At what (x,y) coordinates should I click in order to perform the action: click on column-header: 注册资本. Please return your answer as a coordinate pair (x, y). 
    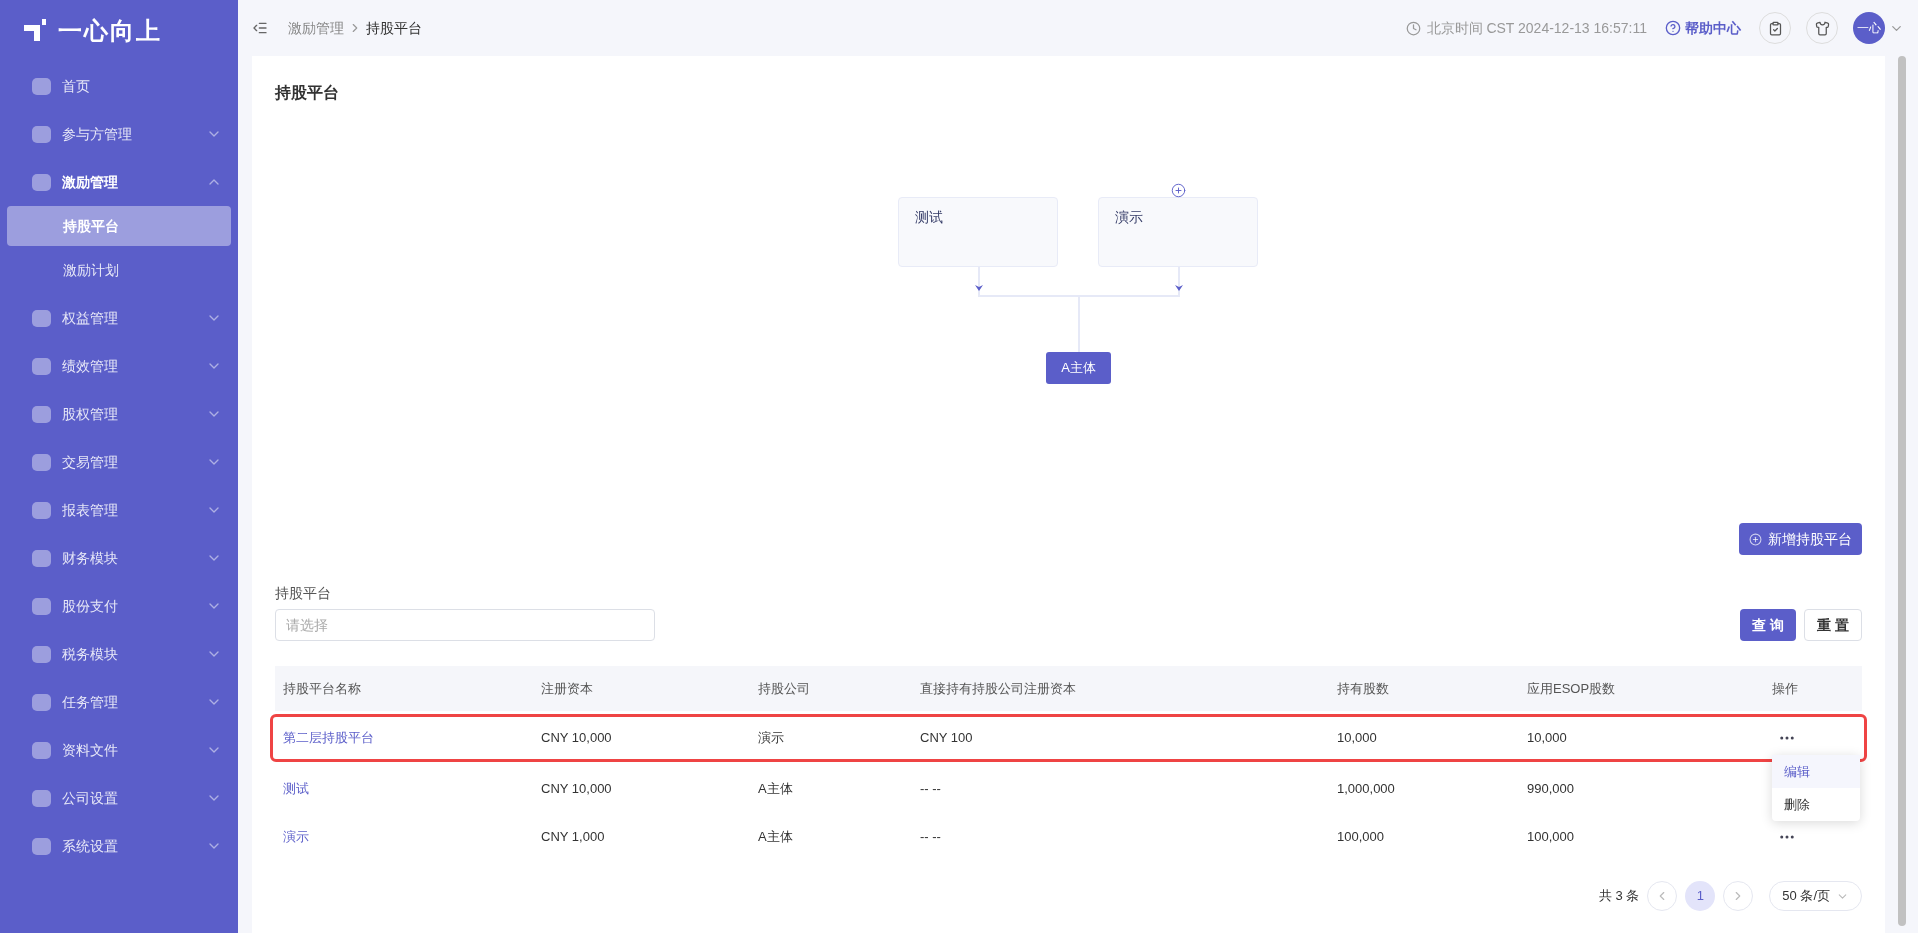
    Looking at the image, I should click on (567, 688).